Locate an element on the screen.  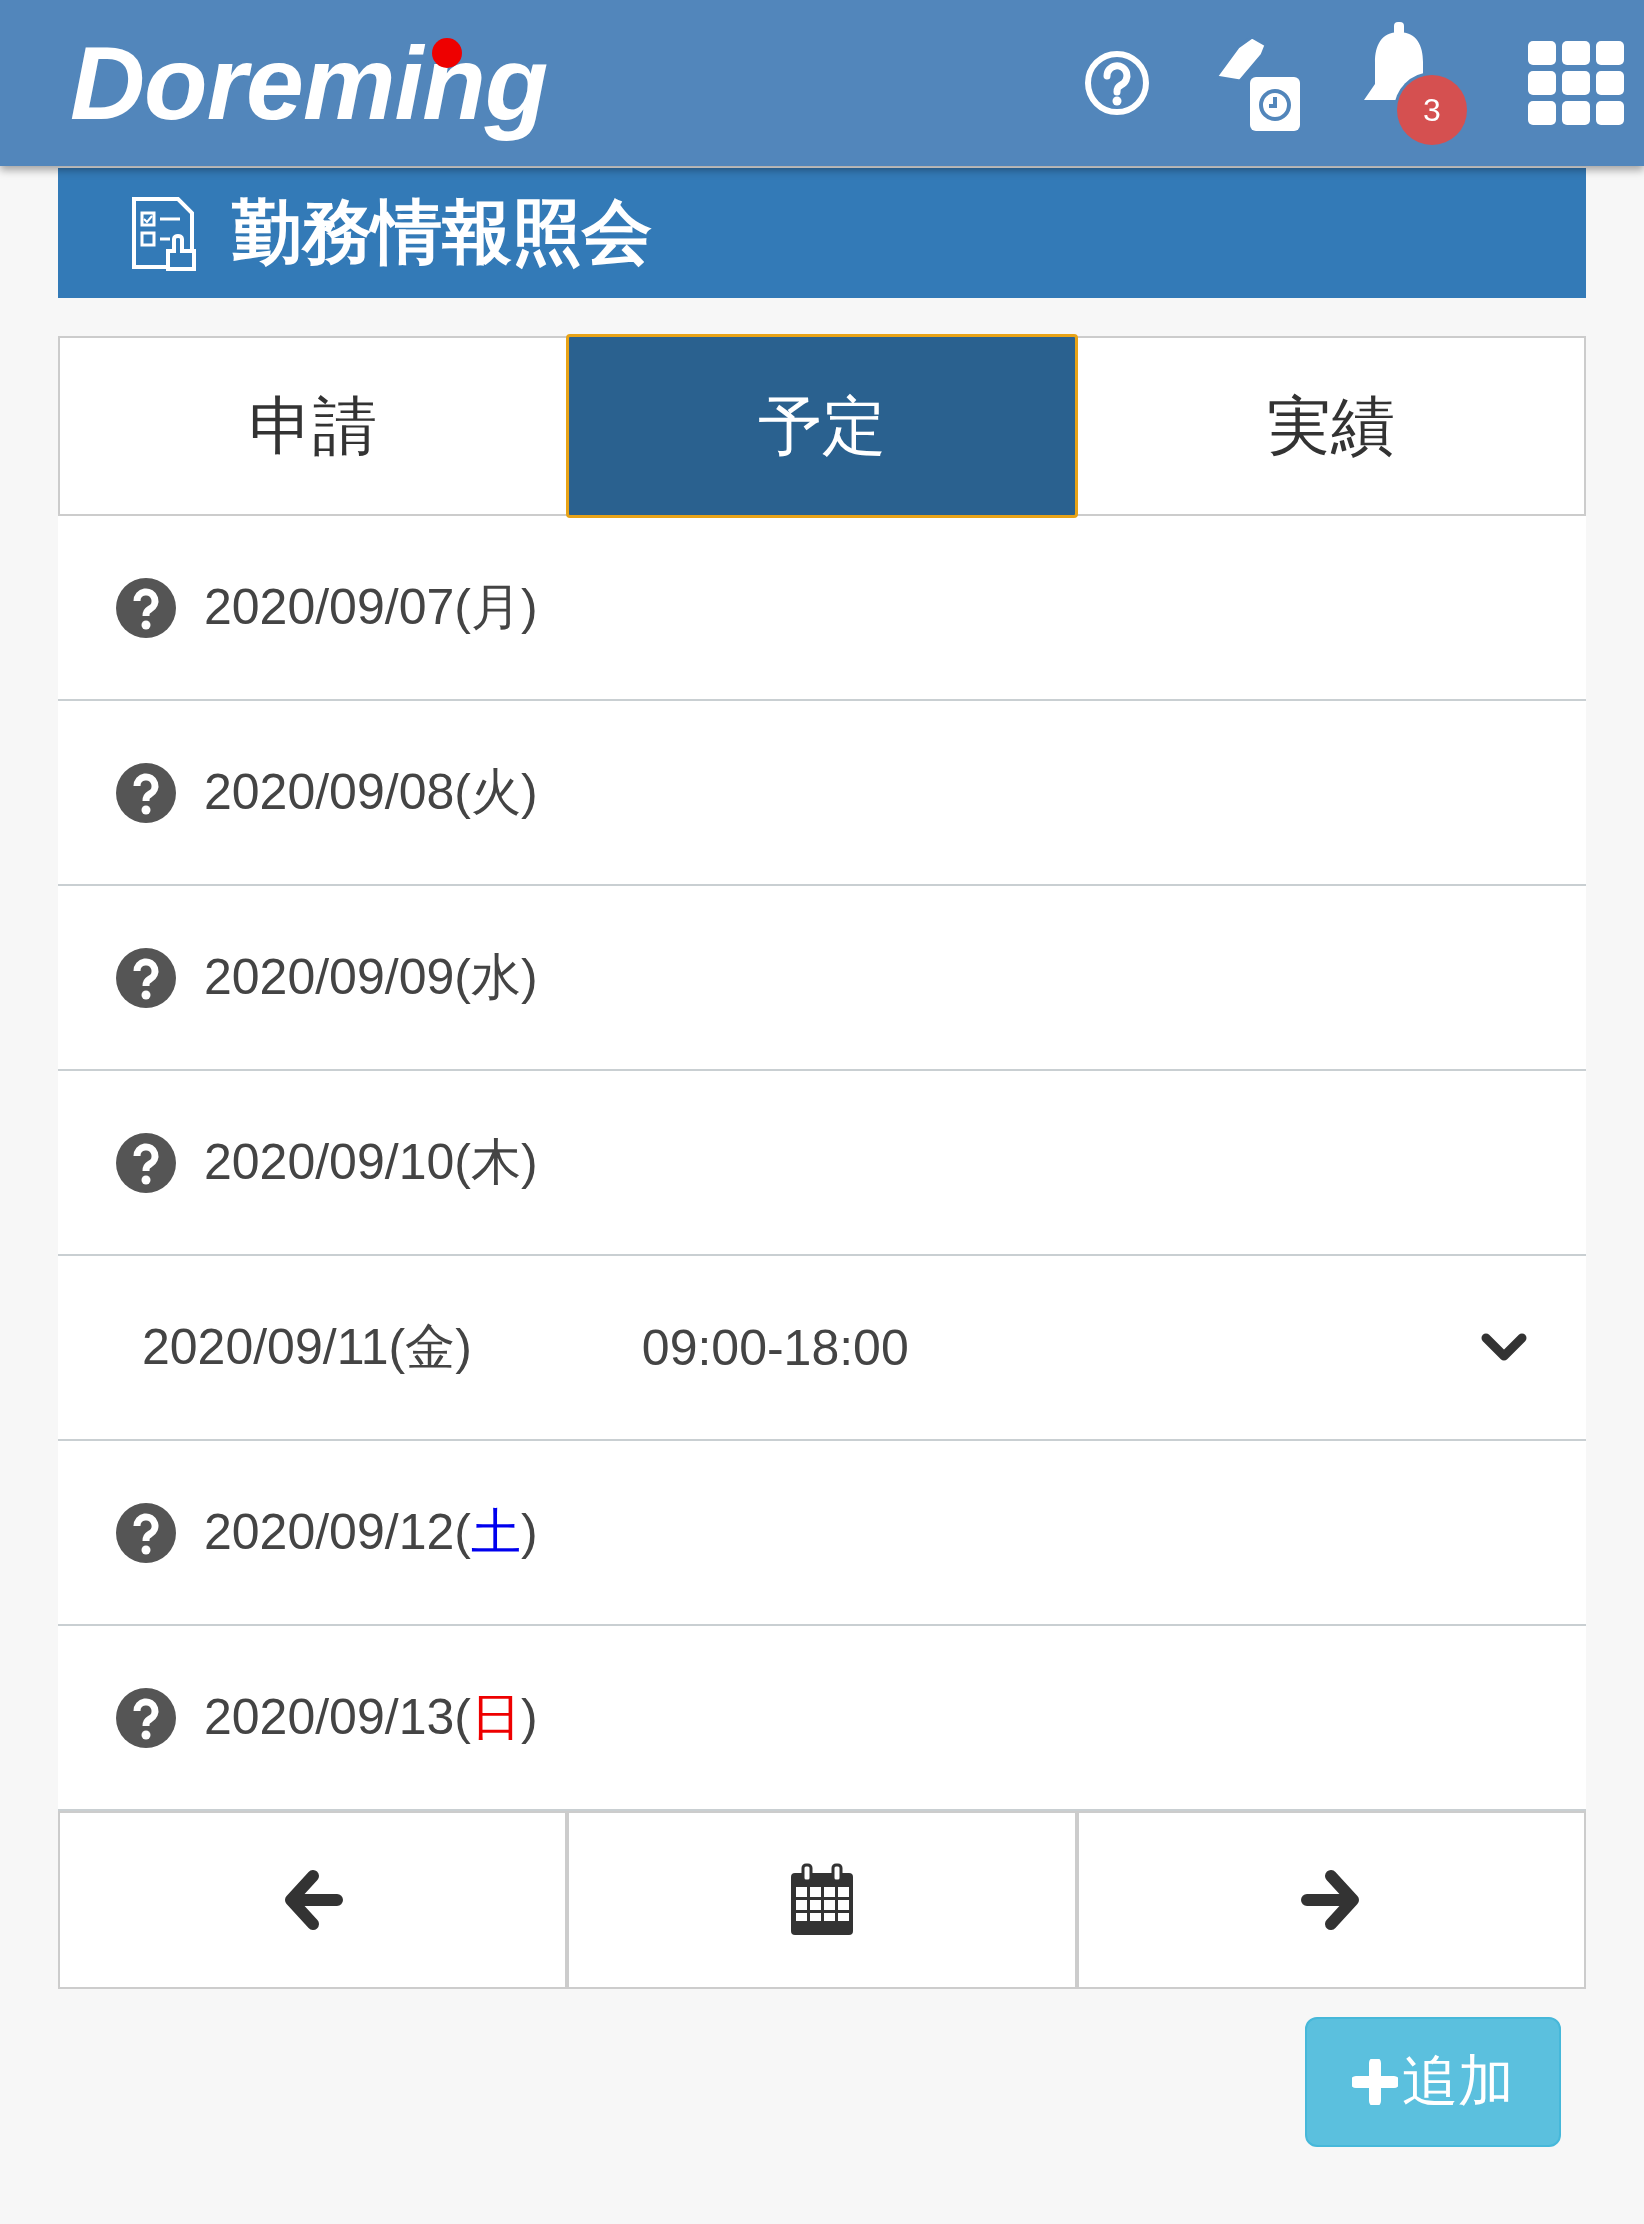
date-text: 2020/09/11(金) is located at coordinates (307, 1347).